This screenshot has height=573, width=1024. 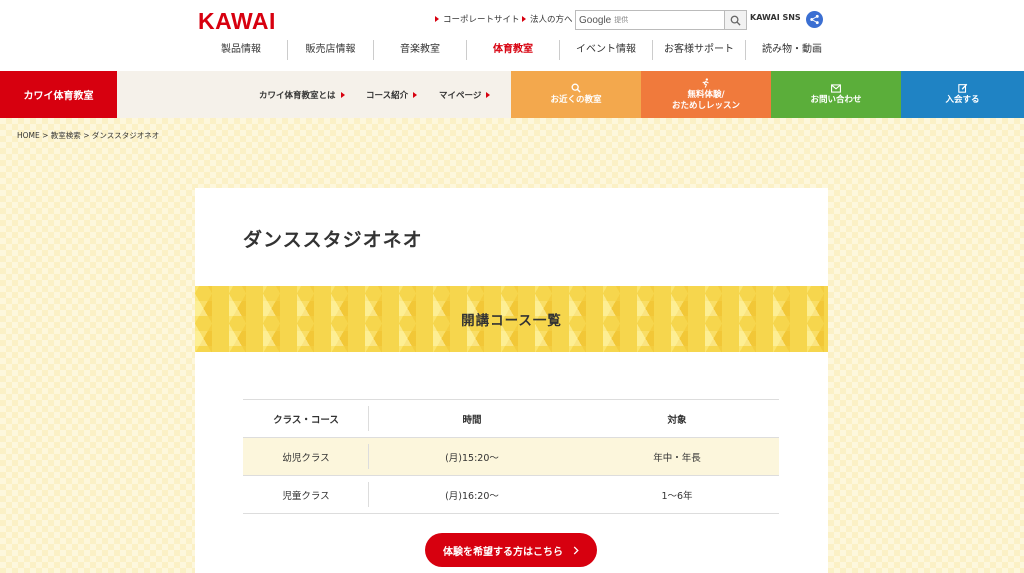 I want to click on subnav-mypage-label: マイページ, so click(x=460, y=95).